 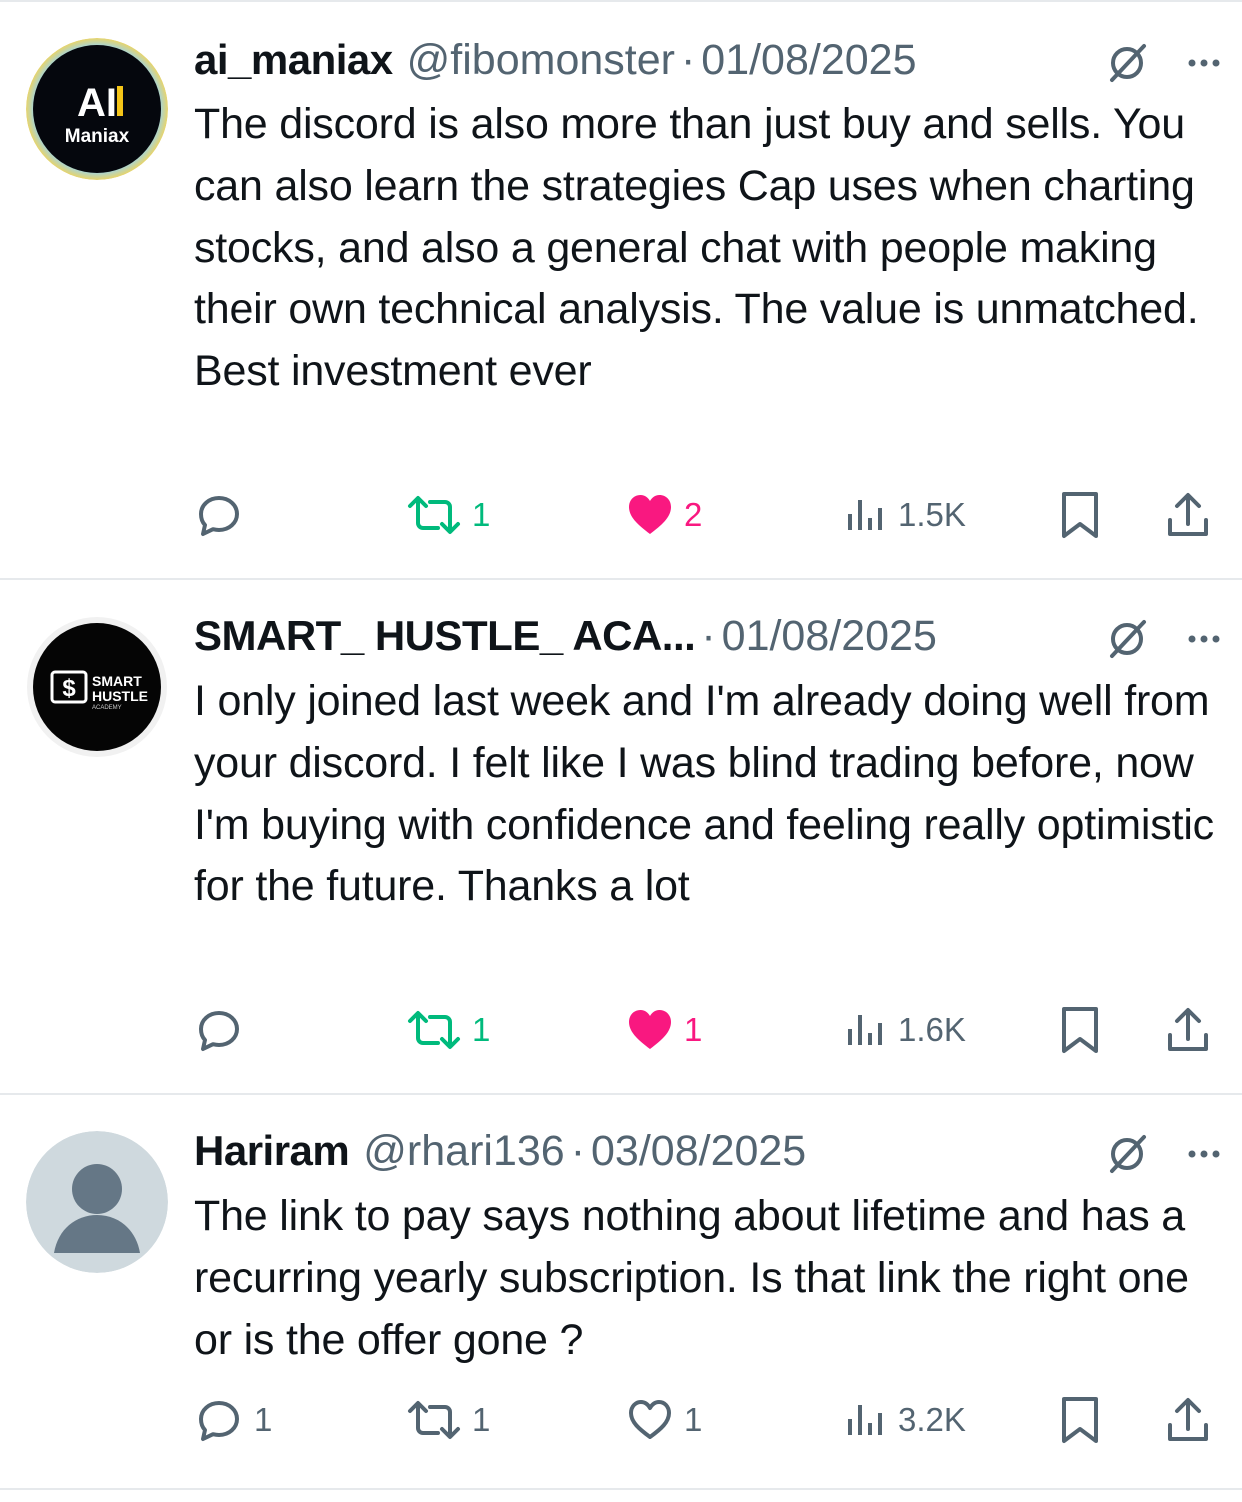 What do you see at coordinates (932, 1029) in the screenshot?
I see `views-count: 1.6K` at bounding box center [932, 1029].